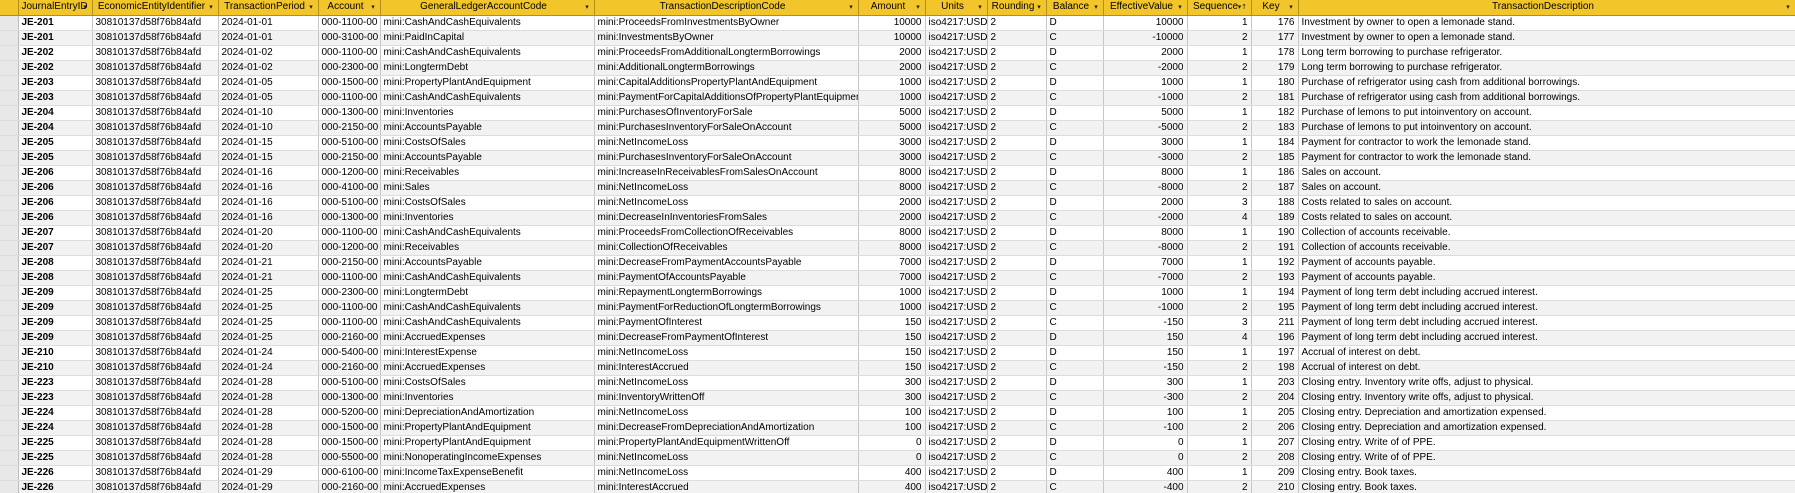 The height and width of the screenshot is (493, 1795). Describe the element at coordinates (1075, 203) in the screenshot. I see `cell-balance: D` at that location.